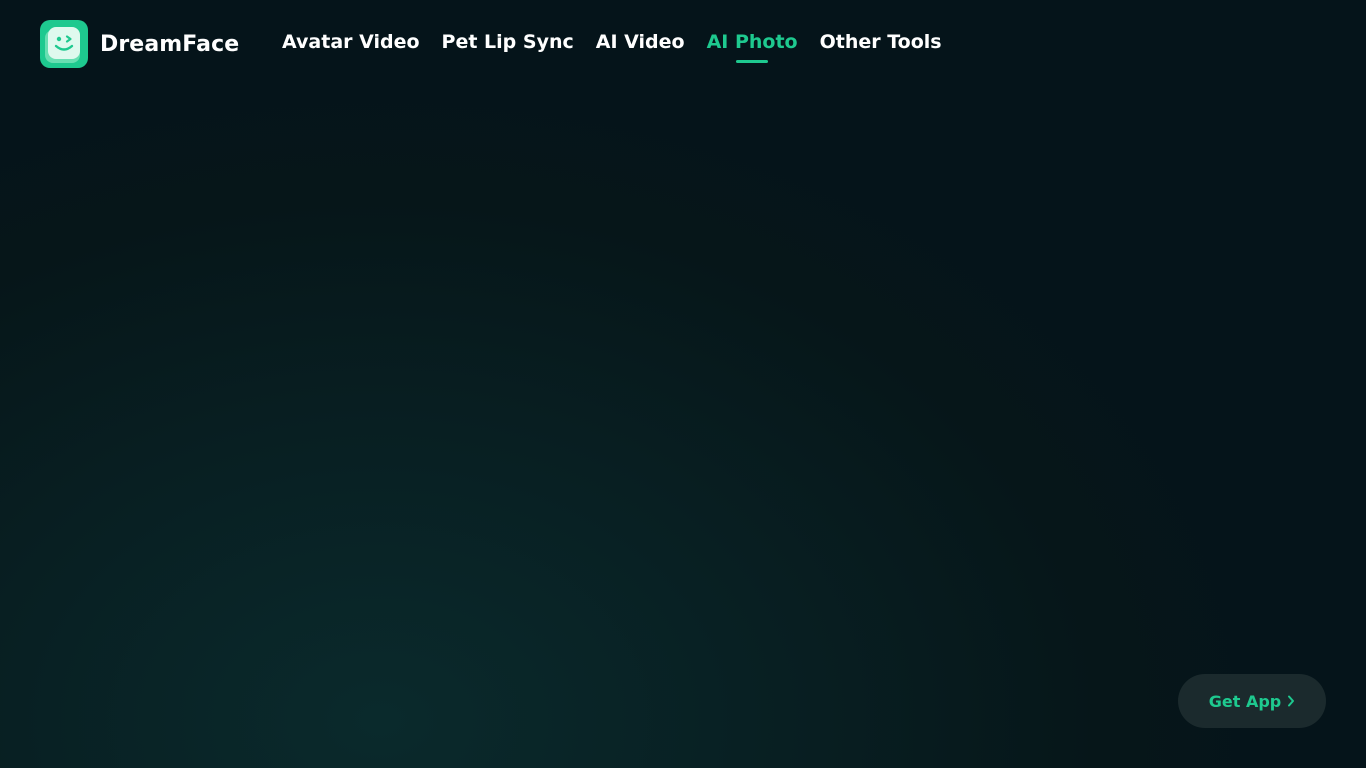 This screenshot has height=768, width=1366. Describe the element at coordinates (1245, 701) in the screenshot. I see `get-app-label: Get App` at that location.